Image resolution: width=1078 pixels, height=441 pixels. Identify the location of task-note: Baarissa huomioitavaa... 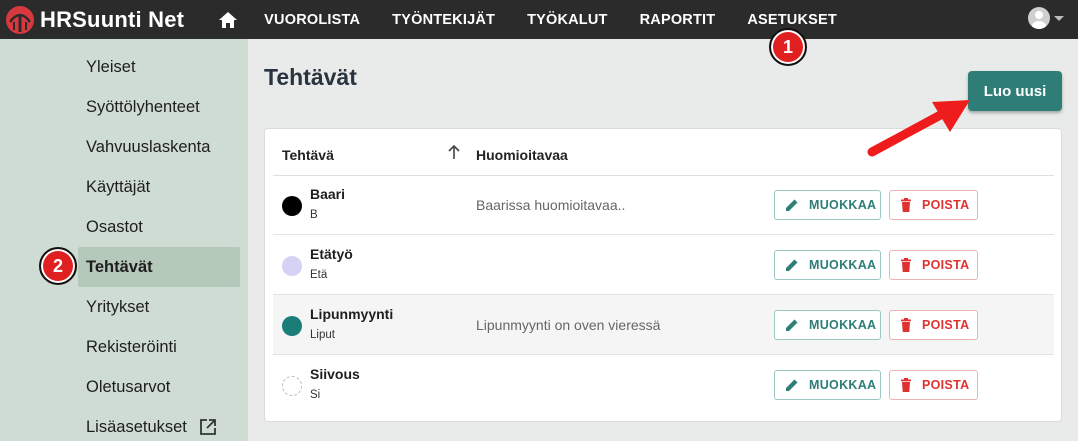
(551, 205).